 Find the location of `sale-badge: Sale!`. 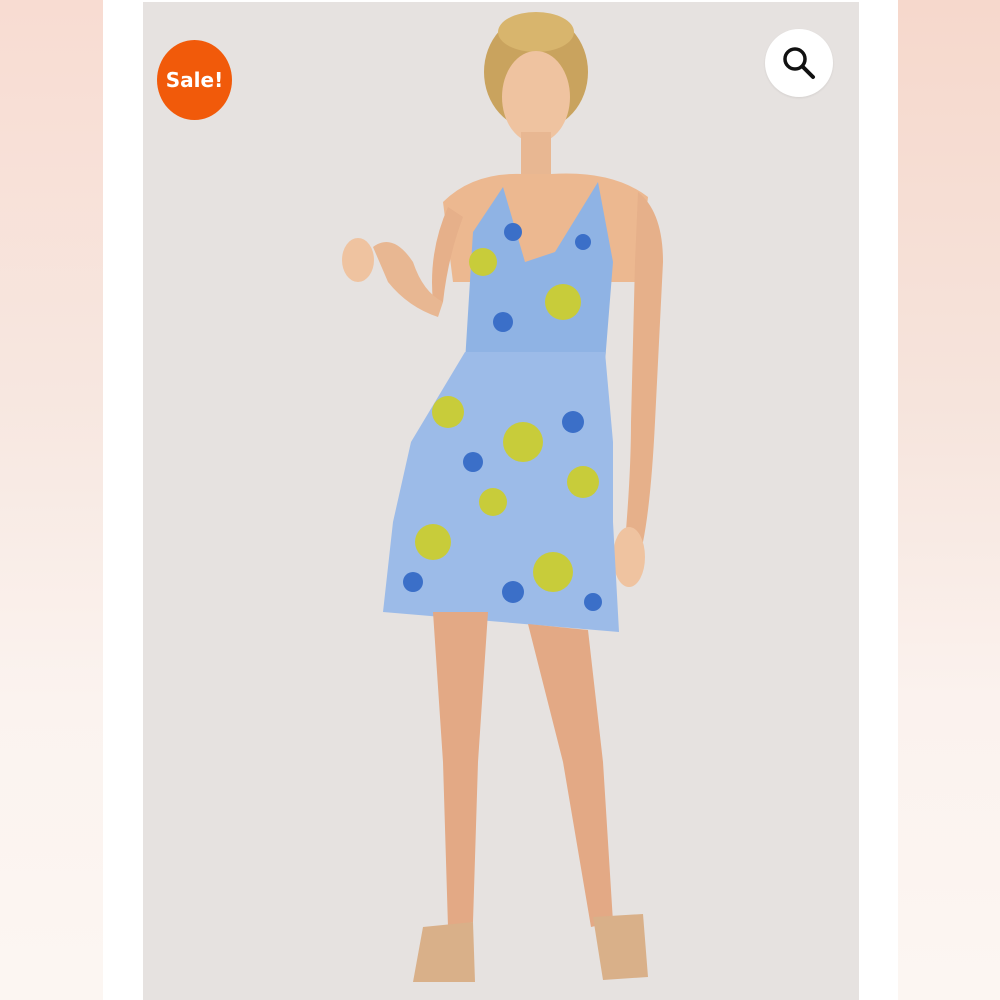

sale-badge: Sale! is located at coordinates (194, 80).